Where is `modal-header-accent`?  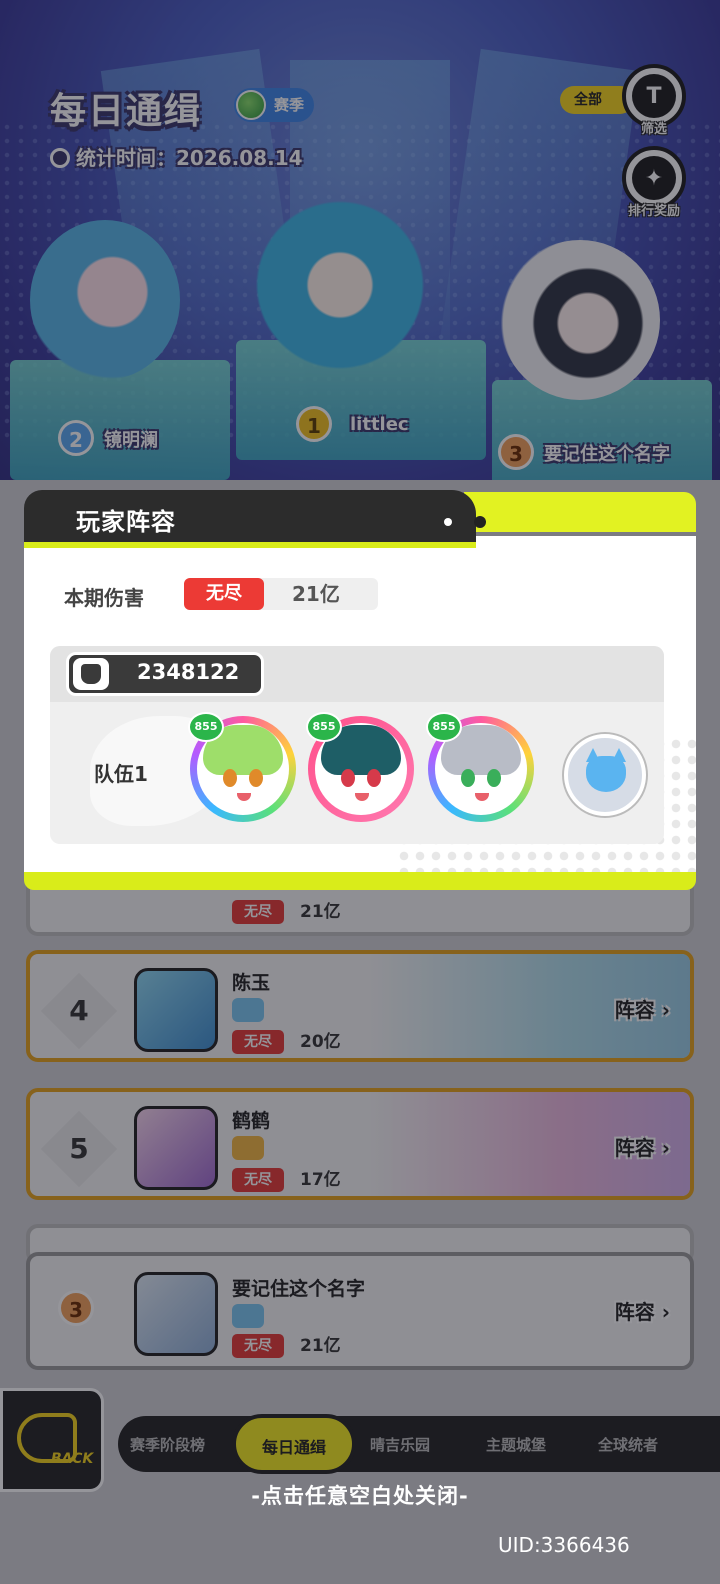
modal-header-accent is located at coordinates (580, 512).